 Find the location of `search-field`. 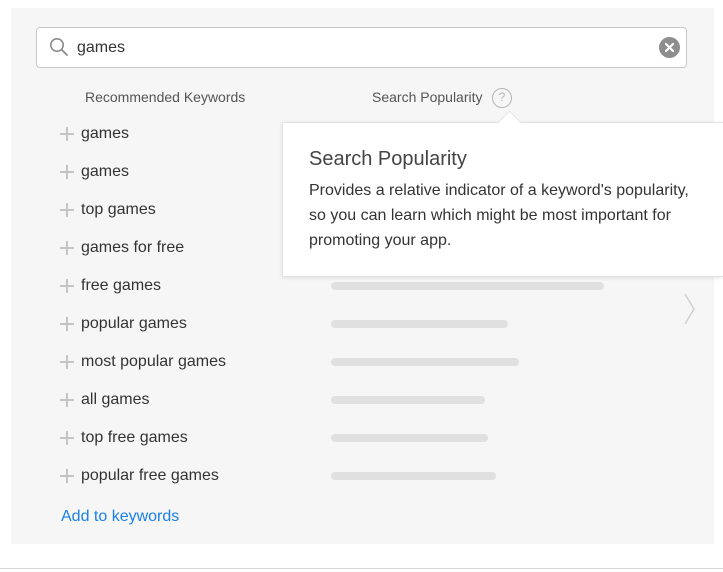

search-field is located at coordinates (361, 47).